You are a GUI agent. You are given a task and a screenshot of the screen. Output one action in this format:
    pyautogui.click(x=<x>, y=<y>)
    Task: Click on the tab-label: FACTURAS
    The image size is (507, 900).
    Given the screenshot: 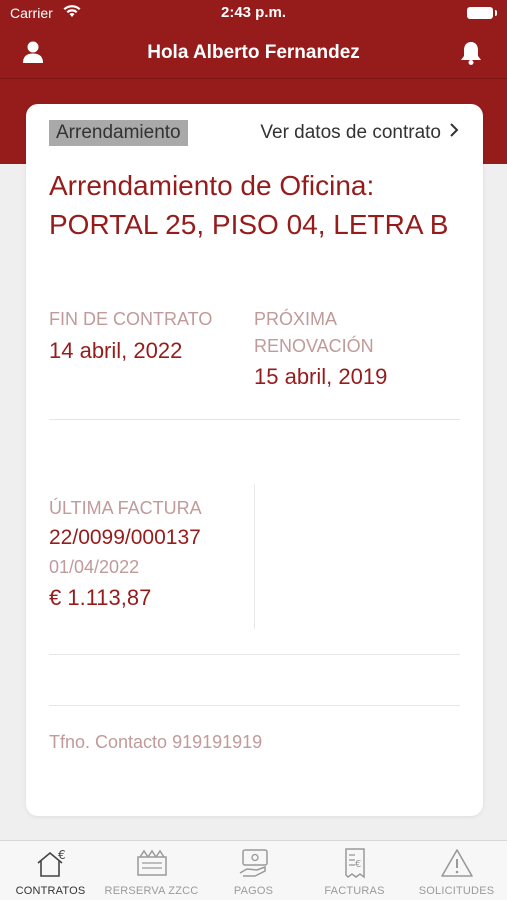 What is the action you would take?
    pyautogui.click(x=354, y=891)
    